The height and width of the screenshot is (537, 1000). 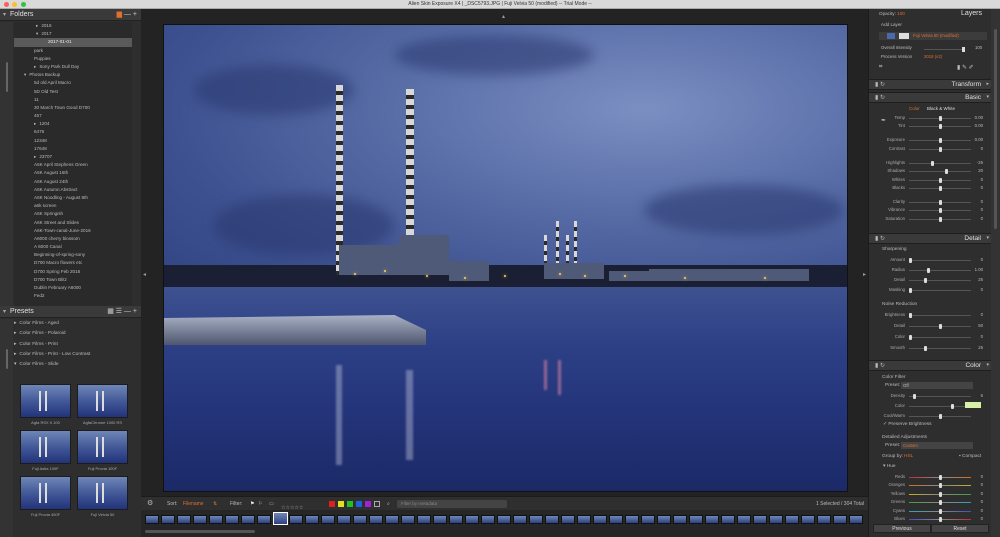 I want to click on folder-item: ▾ 2017, so click(x=73, y=34).